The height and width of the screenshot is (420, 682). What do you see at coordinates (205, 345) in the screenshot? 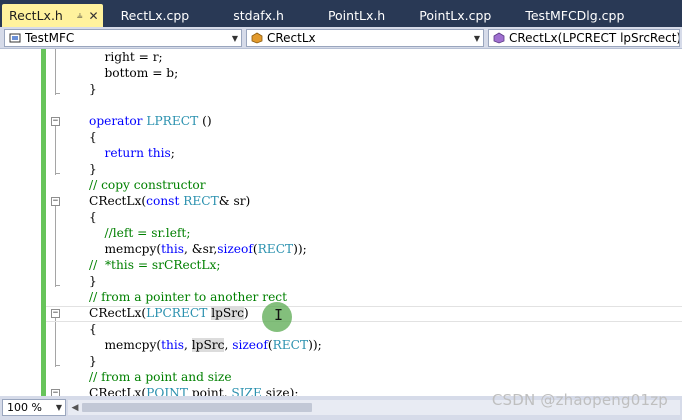
I see `code-line: memcpy(this, lpSrc, sizeof(RECT));` at bounding box center [205, 345].